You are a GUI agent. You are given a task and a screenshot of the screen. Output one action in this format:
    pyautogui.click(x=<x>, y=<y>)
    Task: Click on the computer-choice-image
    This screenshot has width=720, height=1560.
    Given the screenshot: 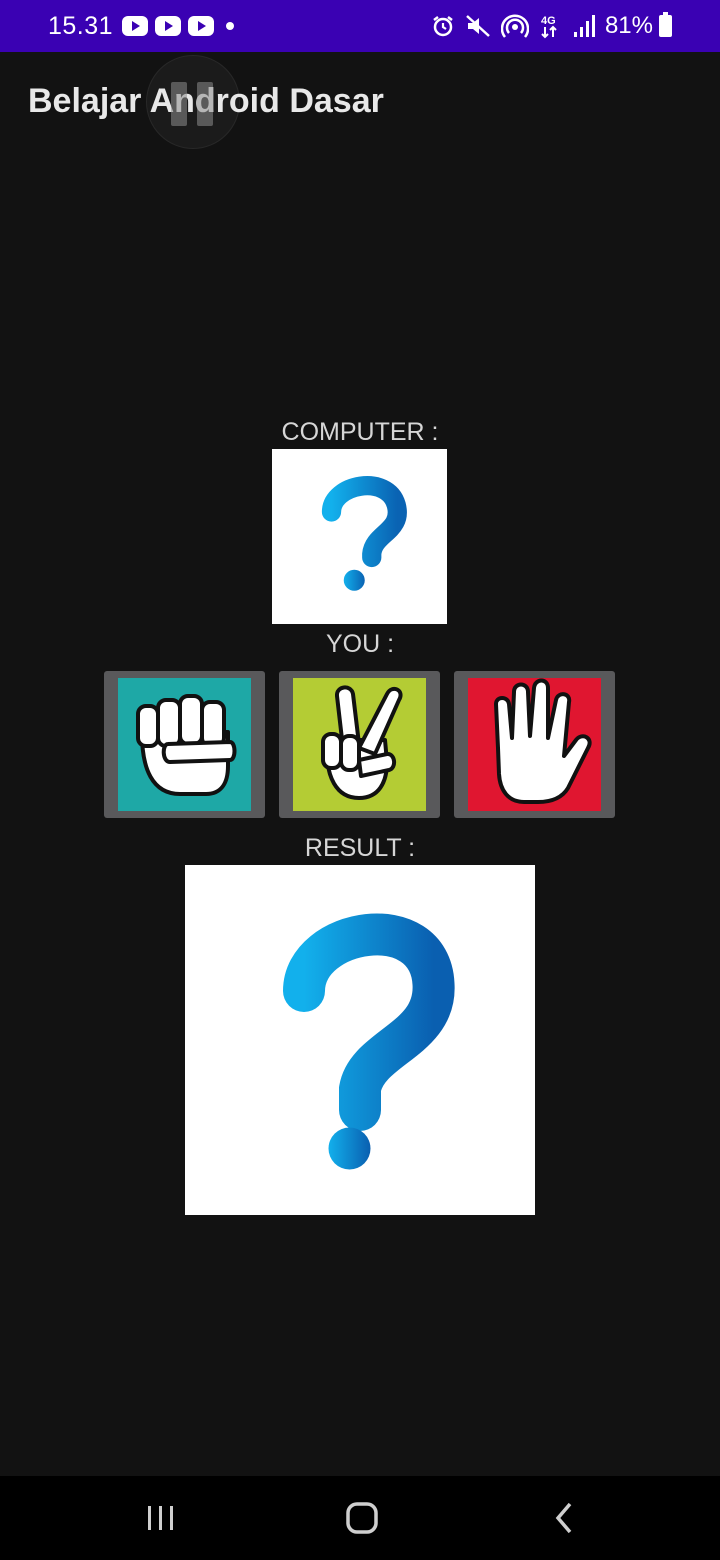 What is the action you would take?
    pyautogui.click(x=359, y=536)
    